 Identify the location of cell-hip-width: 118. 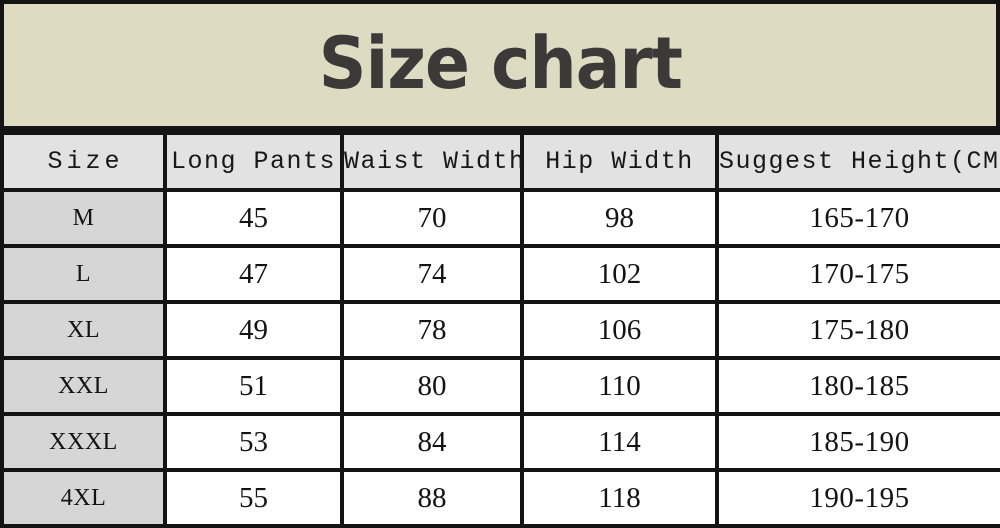
(619, 498).